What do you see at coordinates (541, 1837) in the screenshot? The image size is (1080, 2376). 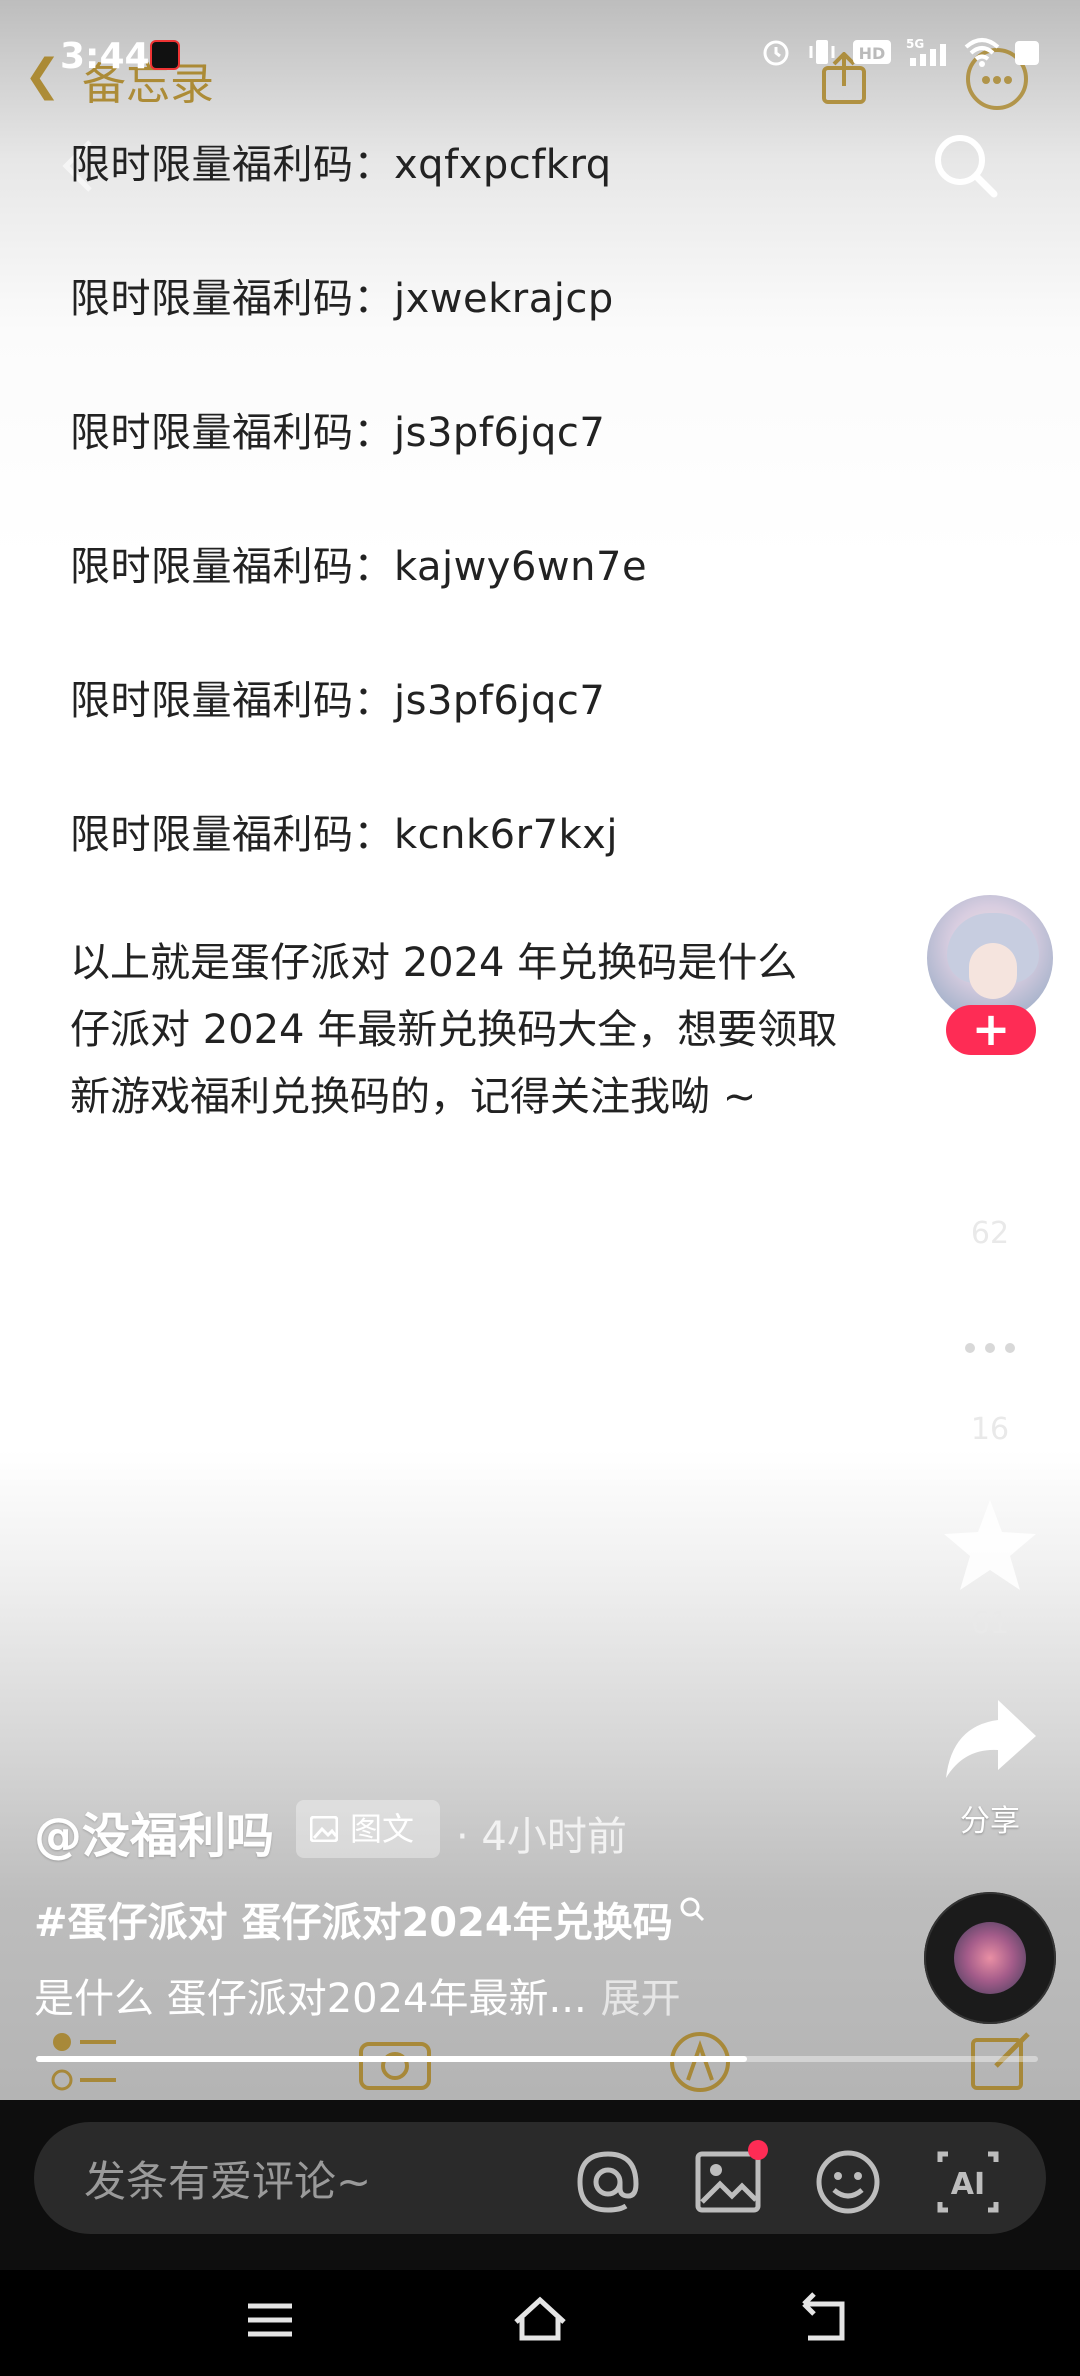 I see `post-time: · 4小时前` at bounding box center [541, 1837].